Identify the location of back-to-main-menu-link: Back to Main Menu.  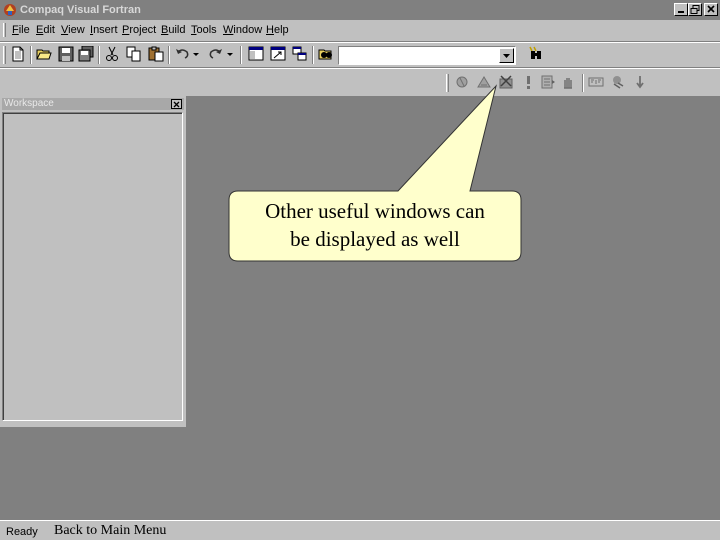
(110, 531).